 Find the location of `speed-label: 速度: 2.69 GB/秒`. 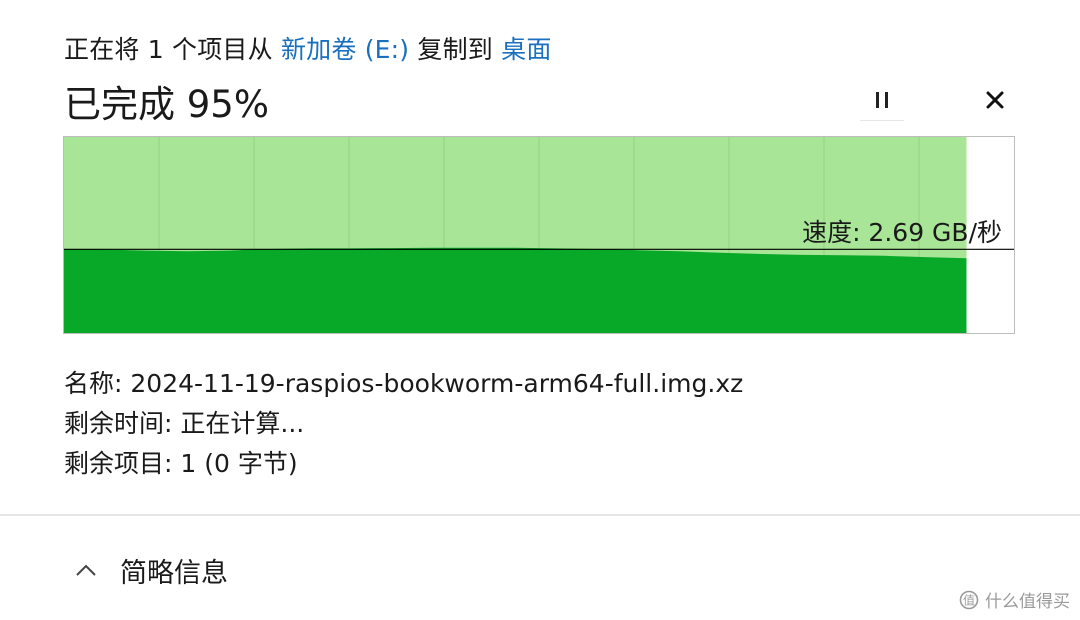

speed-label: 速度: 2.69 GB/秒 is located at coordinates (902, 232).